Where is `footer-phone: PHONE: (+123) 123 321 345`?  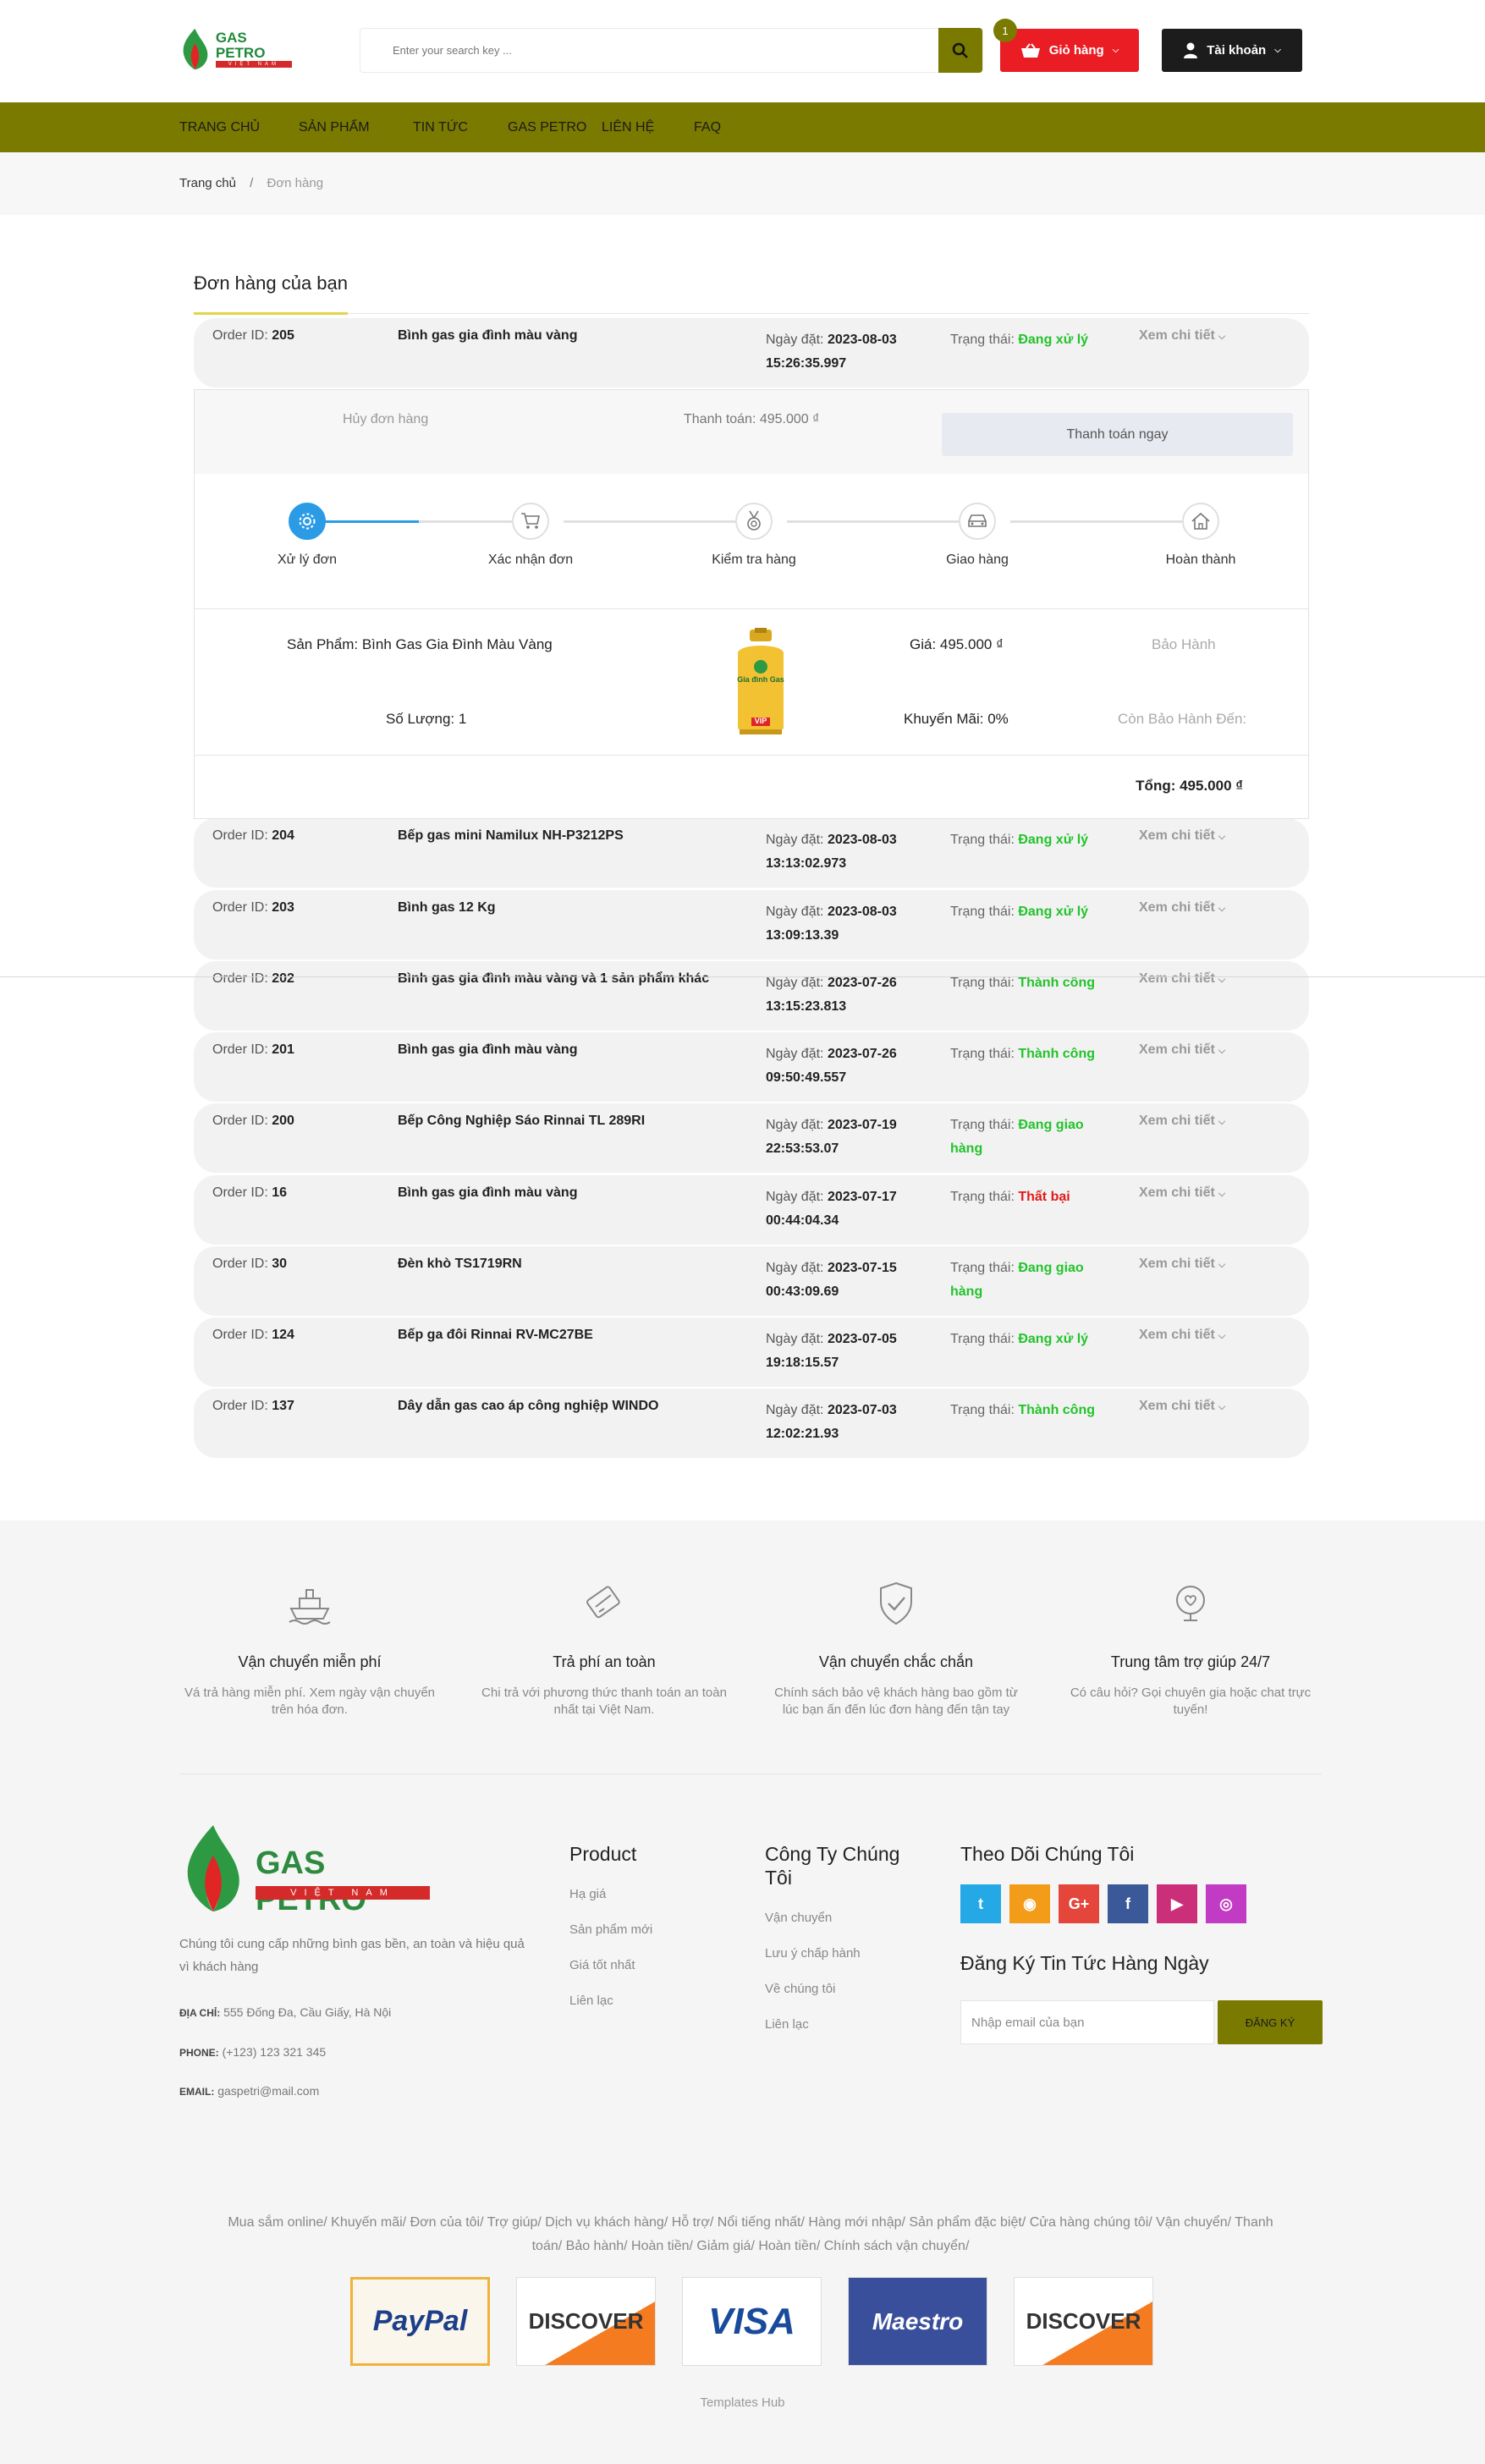 footer-phone: PHONE: (+123) 123 321 345 is located at coordinates (253, 2052).